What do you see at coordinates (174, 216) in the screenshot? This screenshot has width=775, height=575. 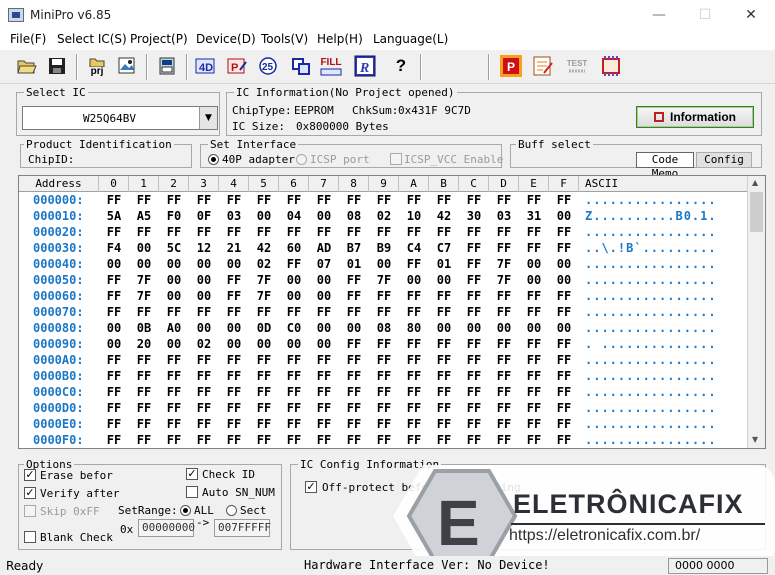 I see `hex-byte: F0` at bounding box center [174, 216].